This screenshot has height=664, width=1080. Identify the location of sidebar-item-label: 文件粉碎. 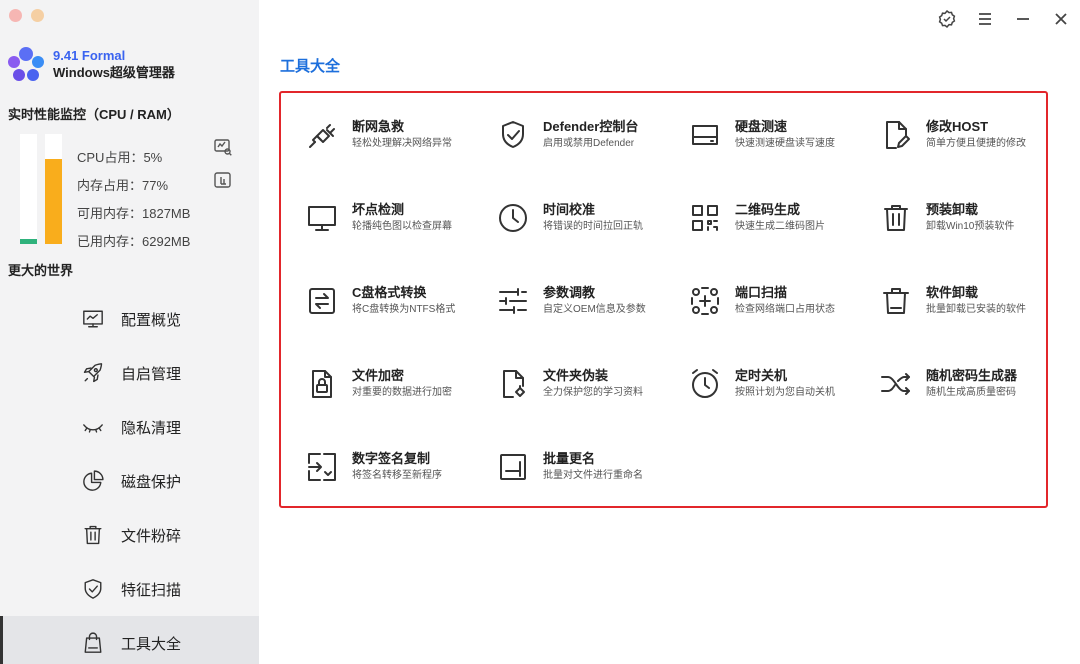
(151, 536).